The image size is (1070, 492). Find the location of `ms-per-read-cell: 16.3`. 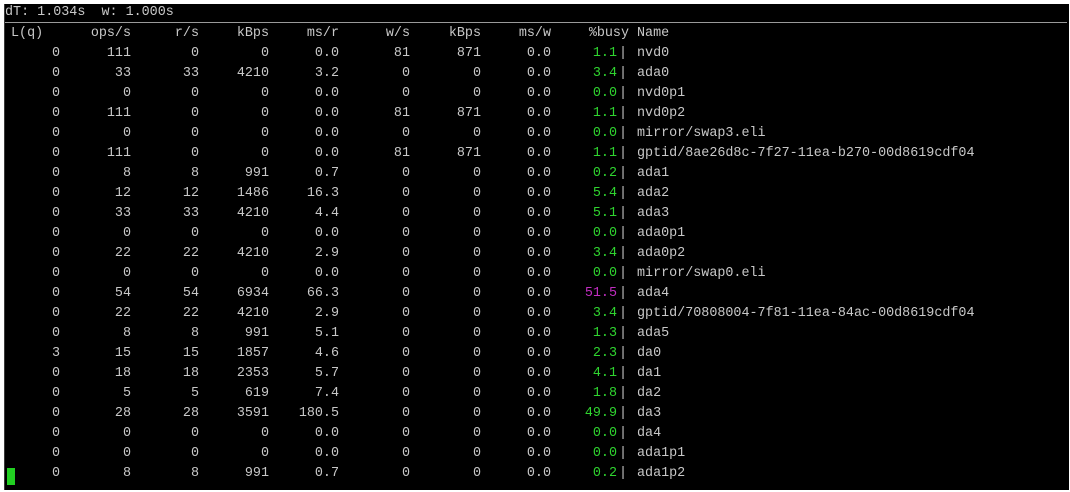

ms-per-read-cell: 16.3 is located at coordinates (322, 193).